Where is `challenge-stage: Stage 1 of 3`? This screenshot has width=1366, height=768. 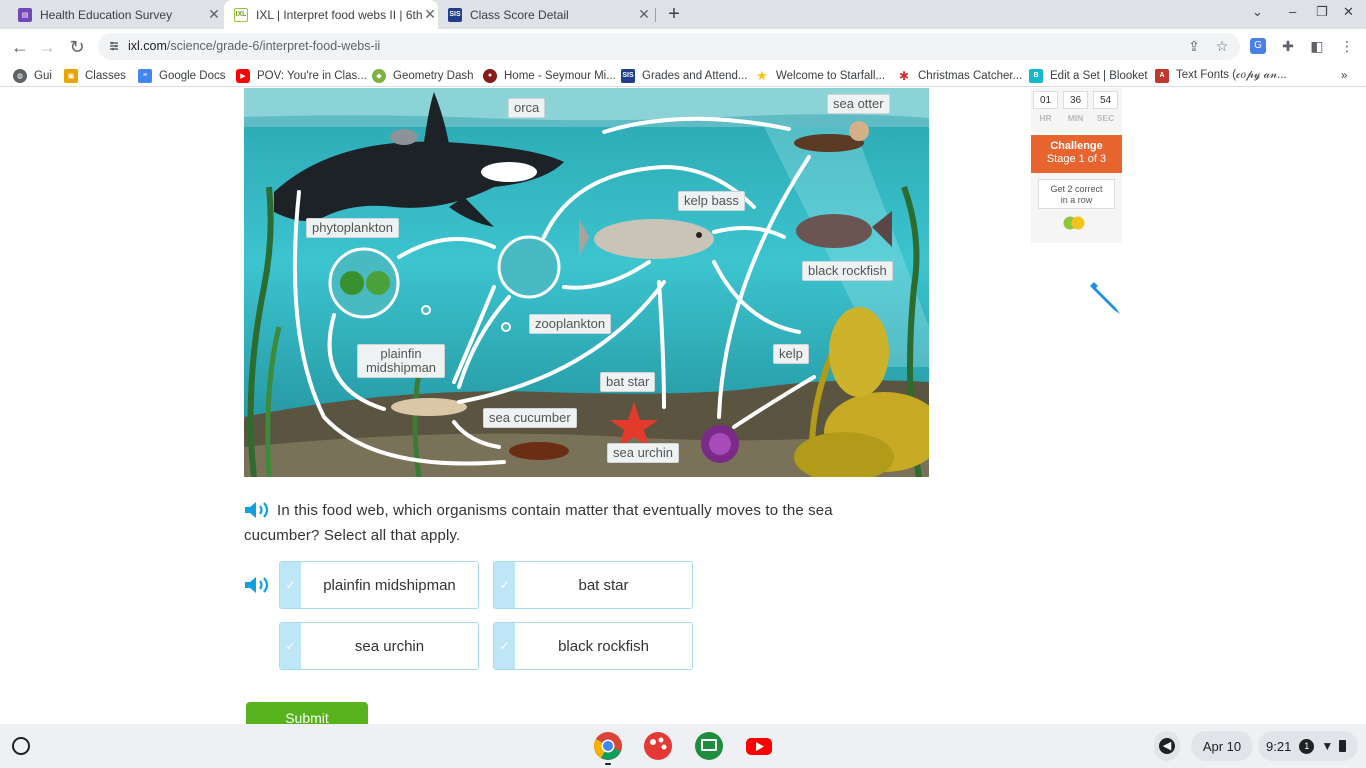 challenge-stage: Stage 1 of 3 is located at coordinates (1076, 159).